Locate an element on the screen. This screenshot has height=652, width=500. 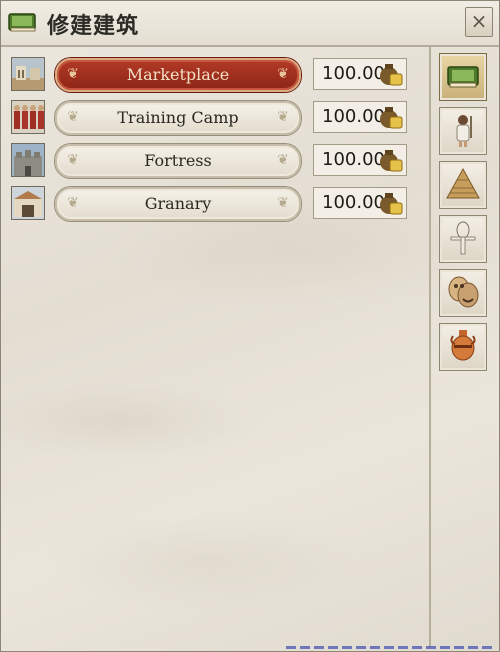
window-title: 修建建筑 is located at coordinates (93, 26).